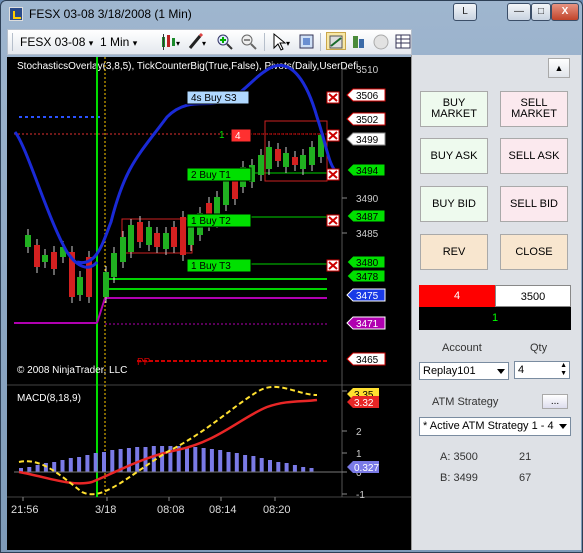 The image size is (583, 553). What do you see at coordinates (454, 109) in the screenshot?
I see `buy-market-button: BUY MARKET` at bounding box center [454, 109].